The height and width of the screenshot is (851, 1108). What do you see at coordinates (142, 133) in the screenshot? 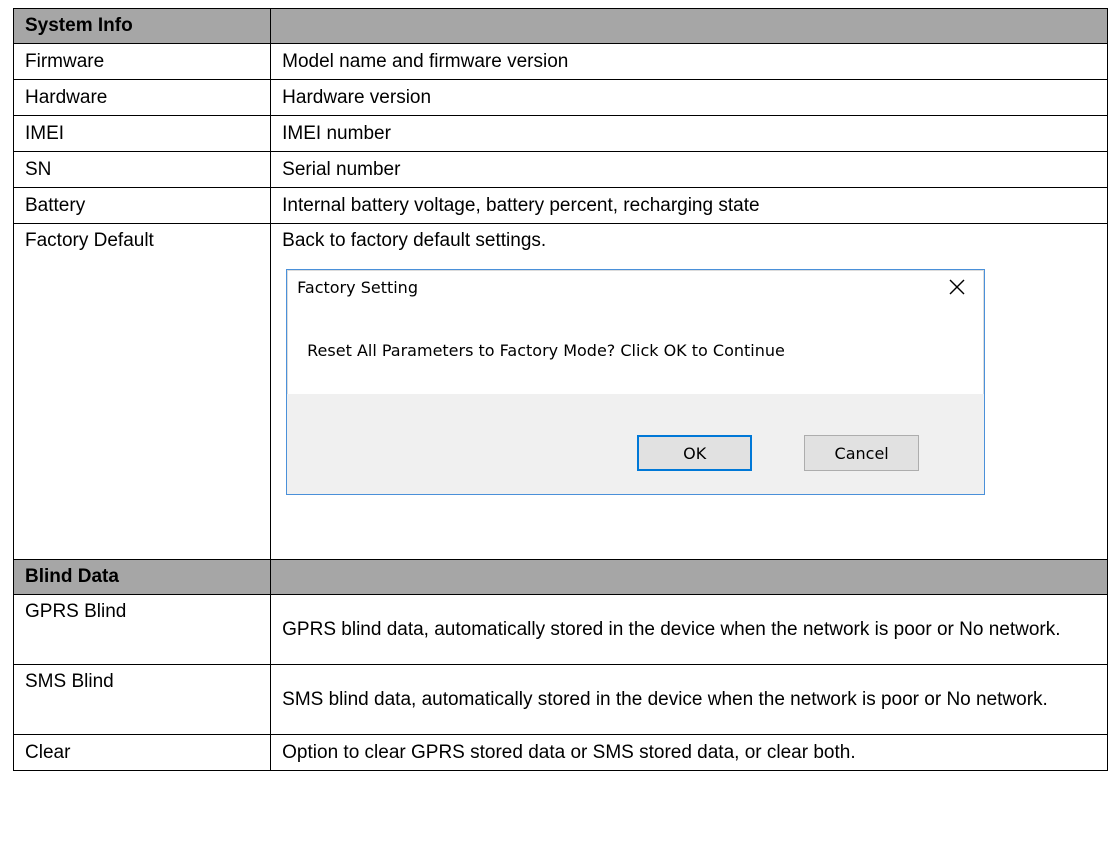
I see `row-label: IMEI` at bounding box center [142, 133].